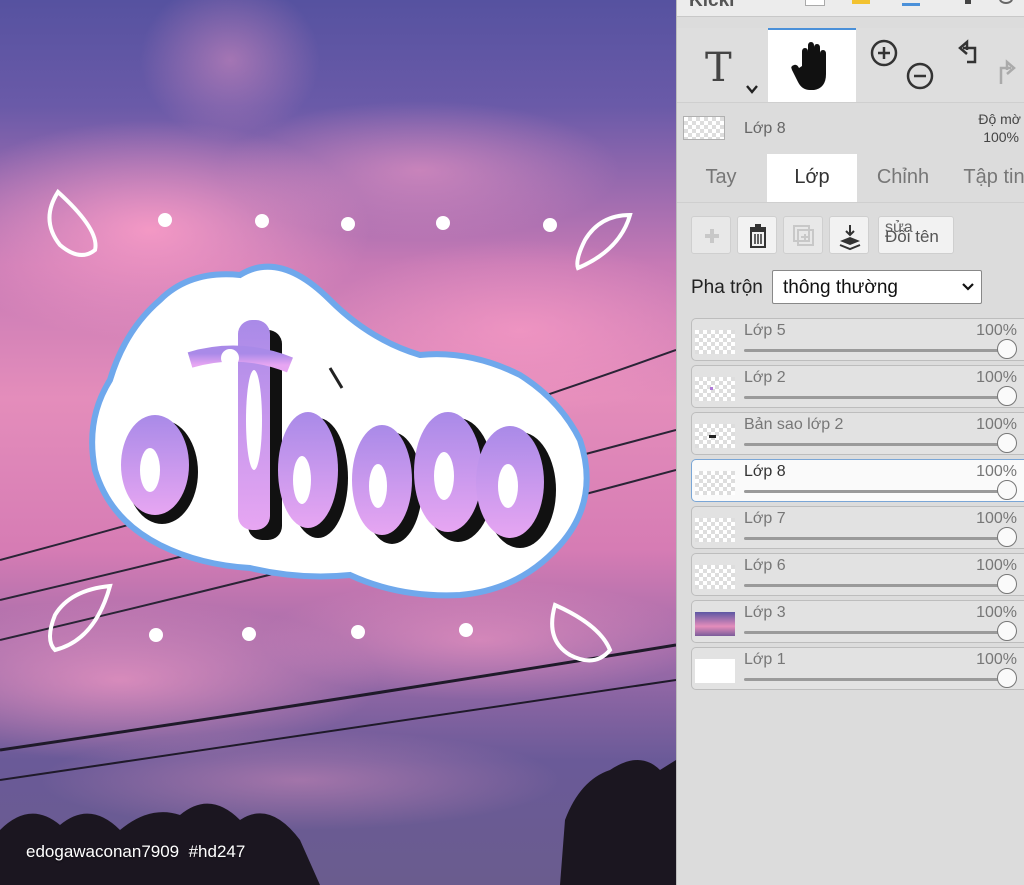 The width and height of the screenshot is (1024, 885). I want to click on top-menu-strip: Kicki, so click(850, 8).